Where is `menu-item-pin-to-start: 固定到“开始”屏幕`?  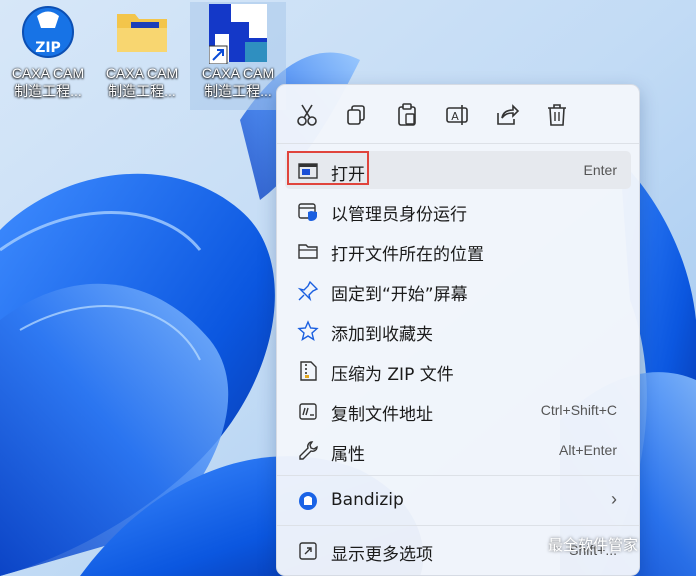 menu-item-pin-to-start: 固定到“开始”屏幕 is located at coordinates (458, 290).